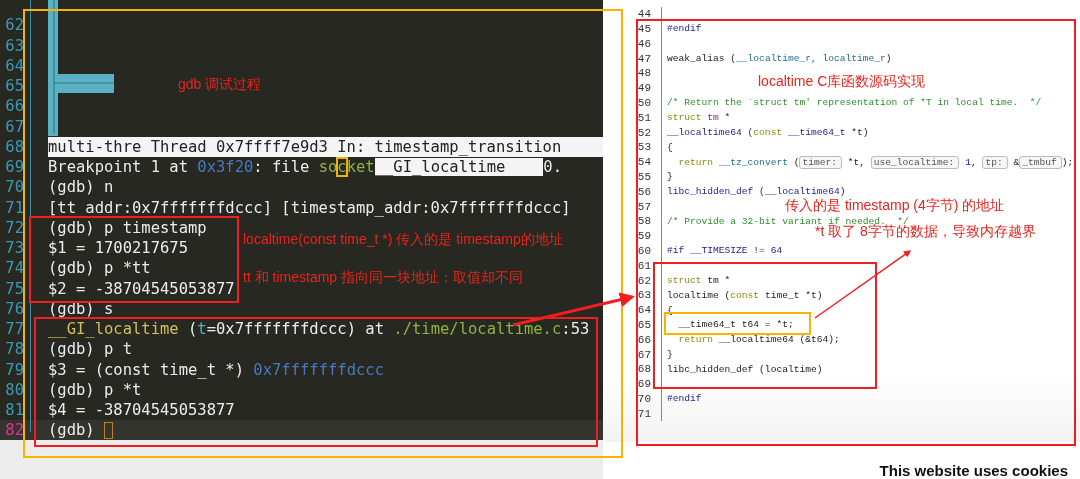 Image resolution: width=1080 pixels, height=479 pixels. I want to click on code-line: libc_hidden_def (localtime), so click(745, 369).